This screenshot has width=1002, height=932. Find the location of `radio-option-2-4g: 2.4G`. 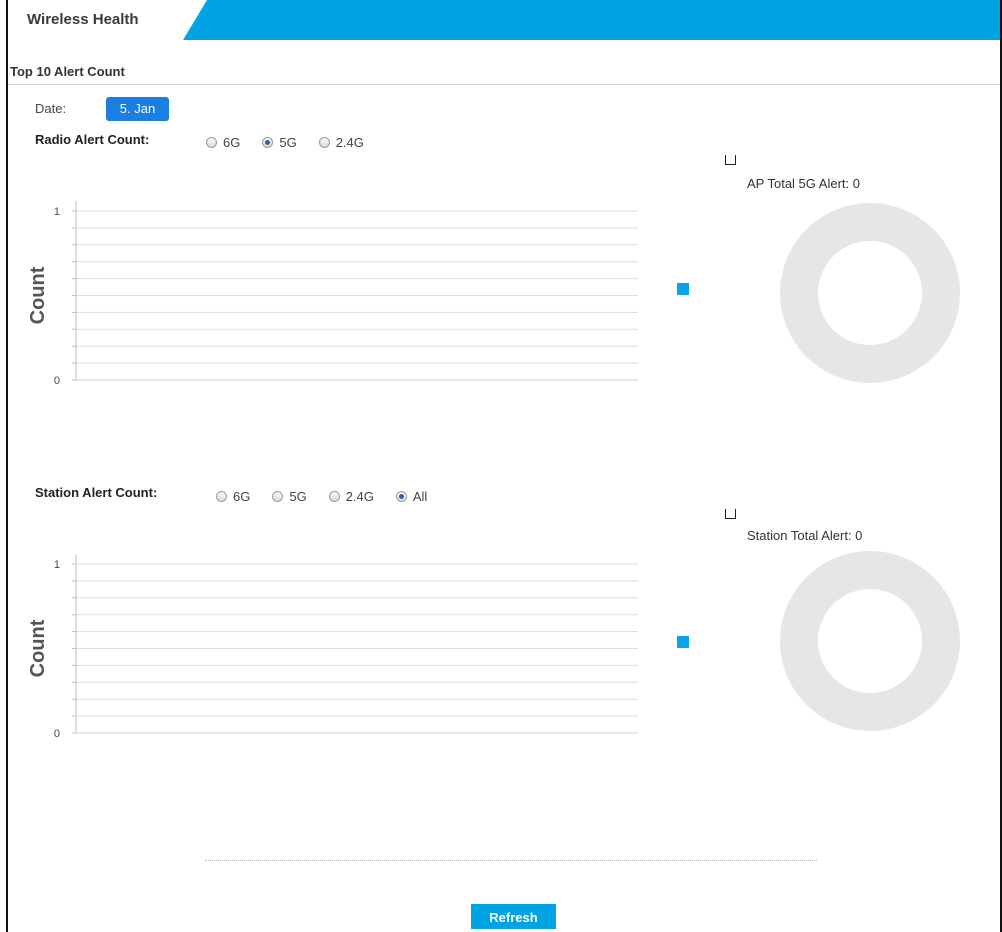

radio-option-2-4g: 2.4G is located at coordinates (341, 142).